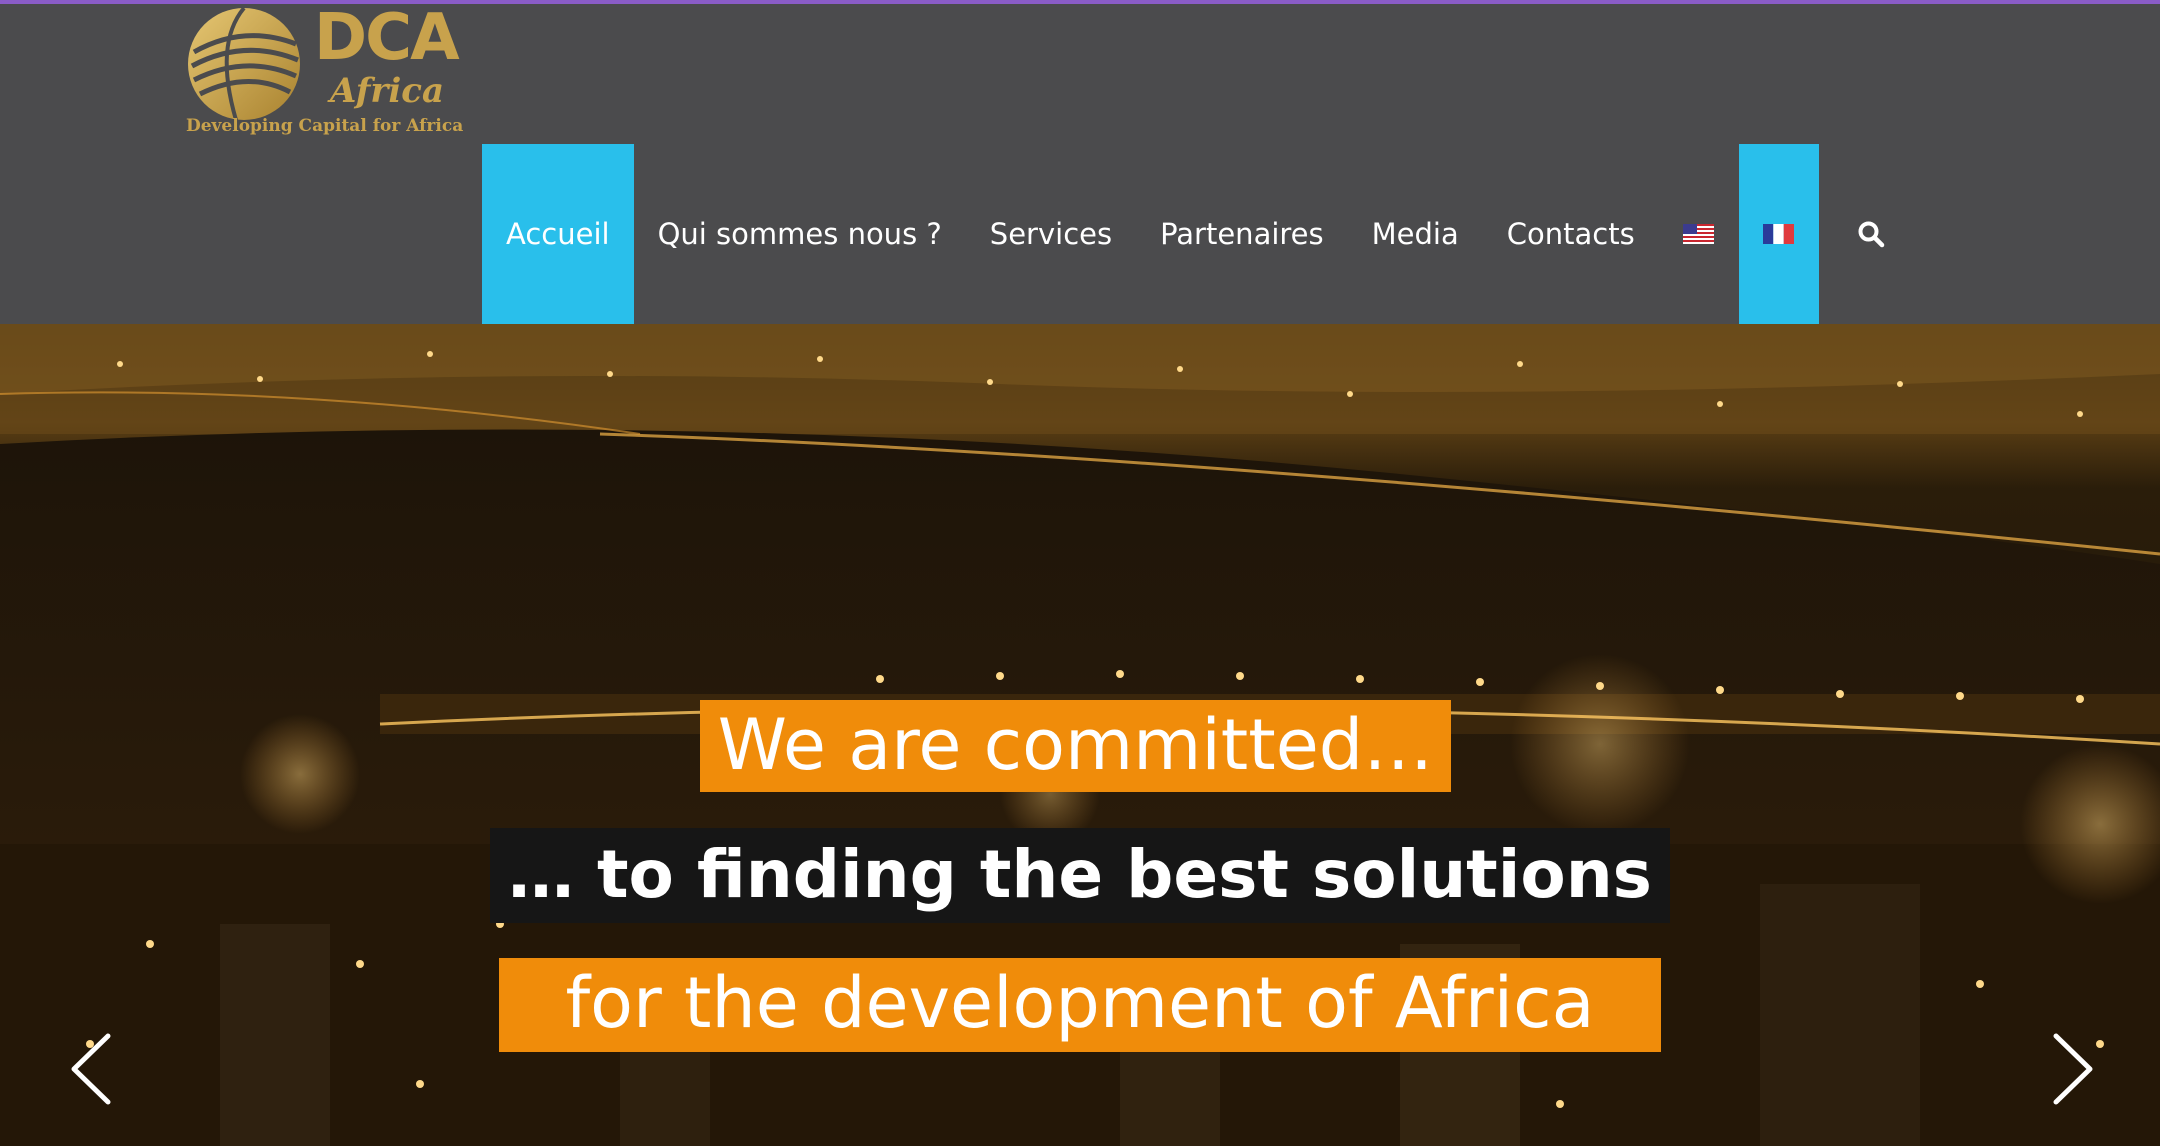 The image size is (2160, 1146). Describe the element at coordinates (800, 234) in the screenshot. I see `nav-item-qui-sommes-nous: Qui sommes nous ?` at that location.